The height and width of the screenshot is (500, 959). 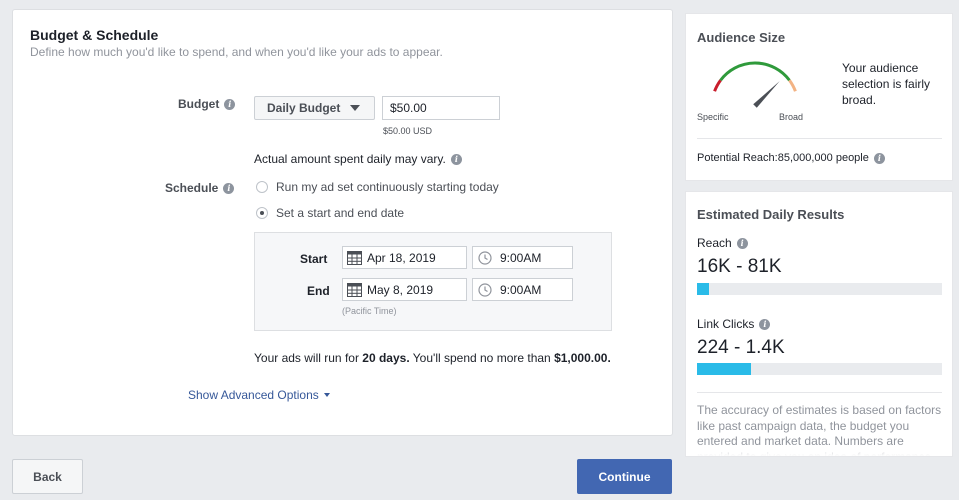 I want to click on budget-amount-input: $50.00, so click(x=441, y=108).